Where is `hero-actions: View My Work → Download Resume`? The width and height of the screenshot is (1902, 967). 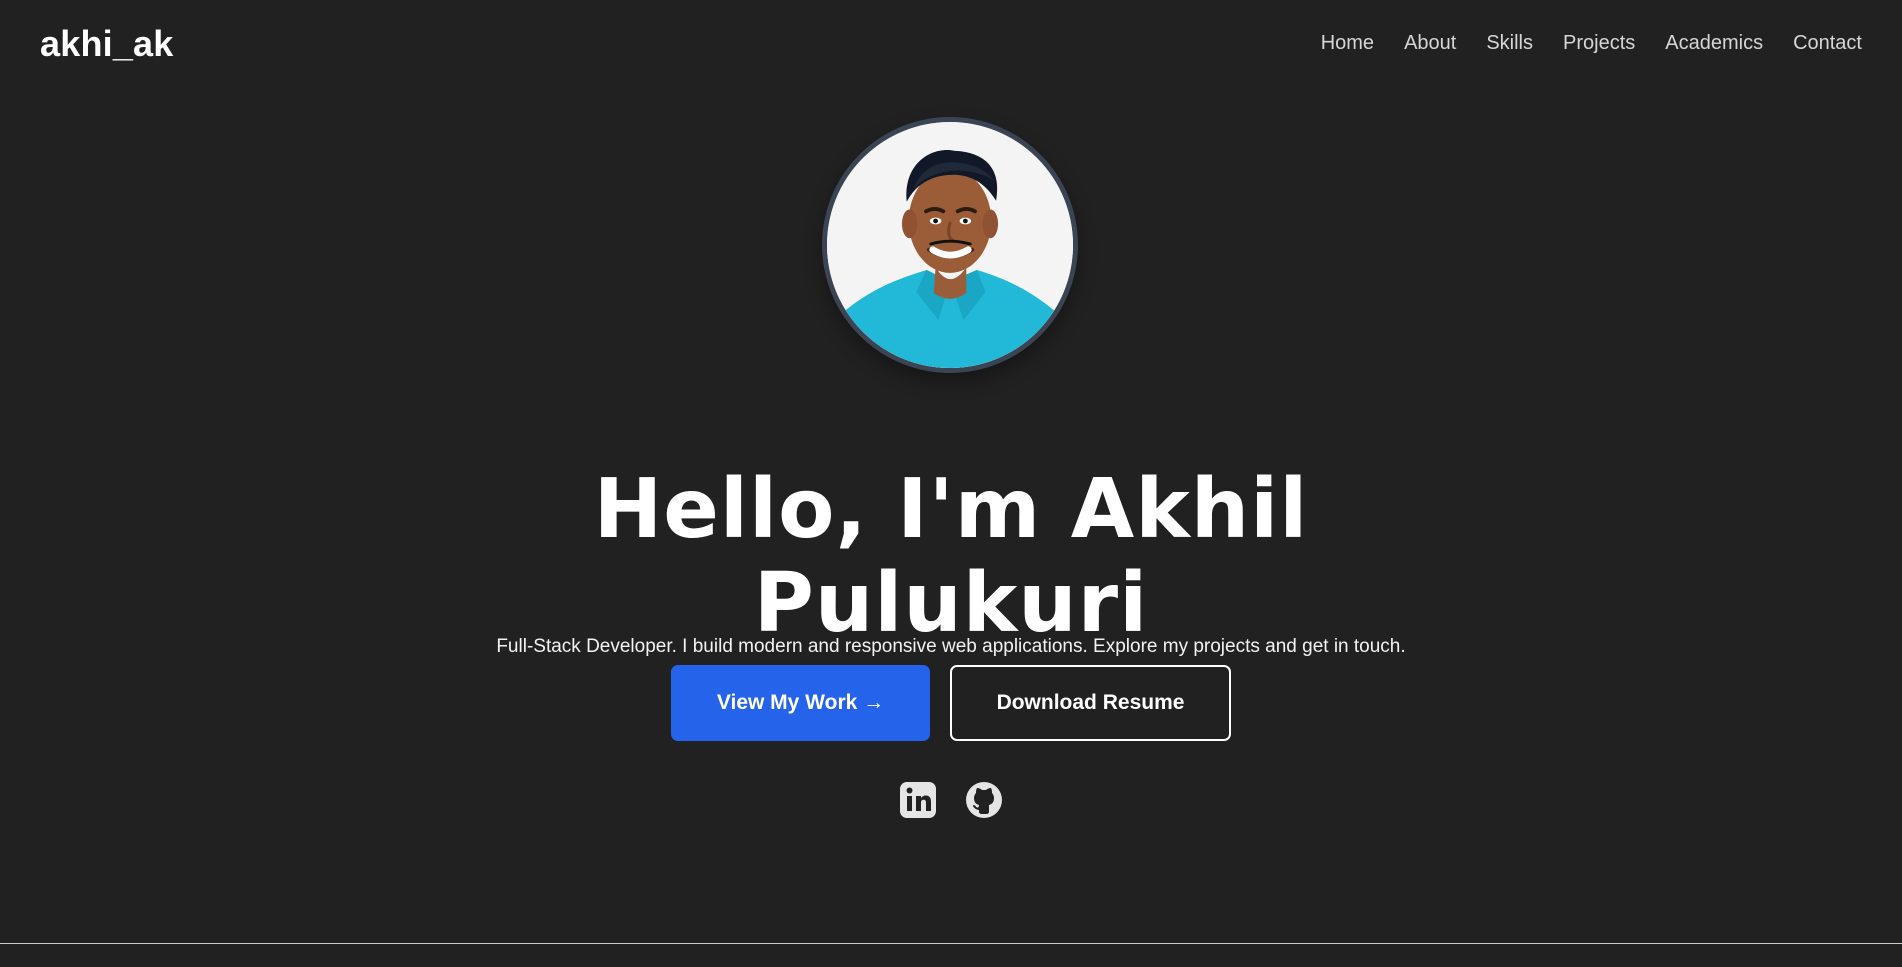
hero-actions: View My Work → Download Resume is located at coordinates (951, 703).